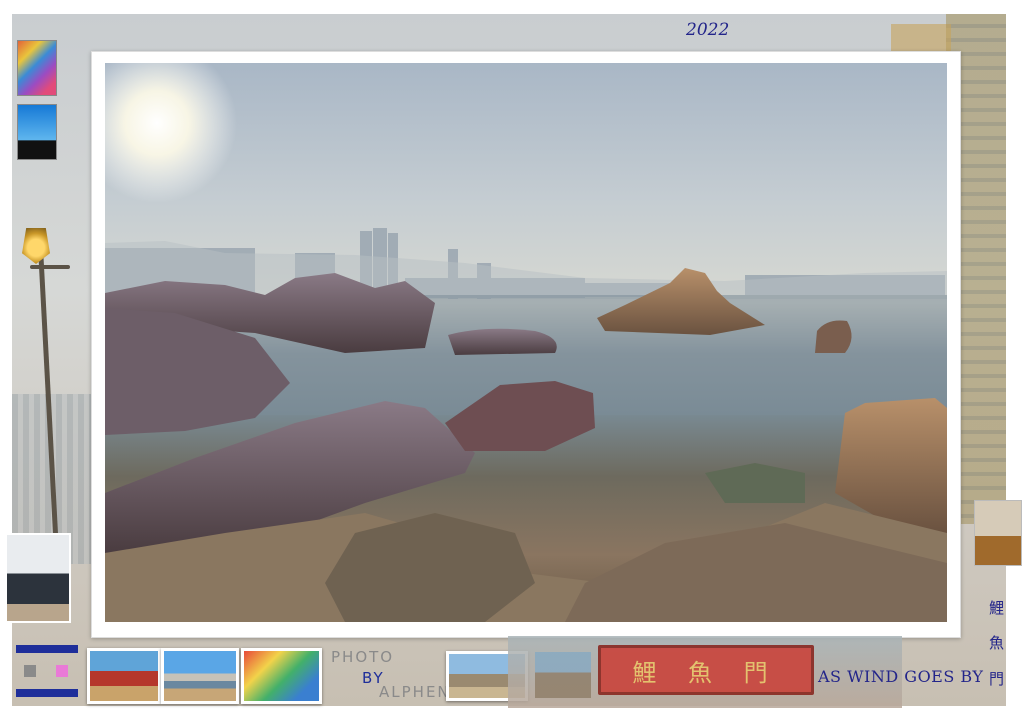 This screenshot has width=1024, height=724. What do you see at coordinates (998, 533) in the screenshot?
I see `thumbnail-hiker` at bounding box center [998, 533].